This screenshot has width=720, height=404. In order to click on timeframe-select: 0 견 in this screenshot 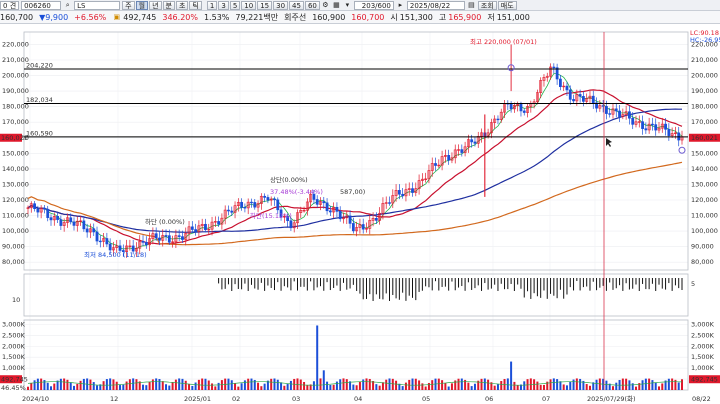, I will do `click(10, 5)`.